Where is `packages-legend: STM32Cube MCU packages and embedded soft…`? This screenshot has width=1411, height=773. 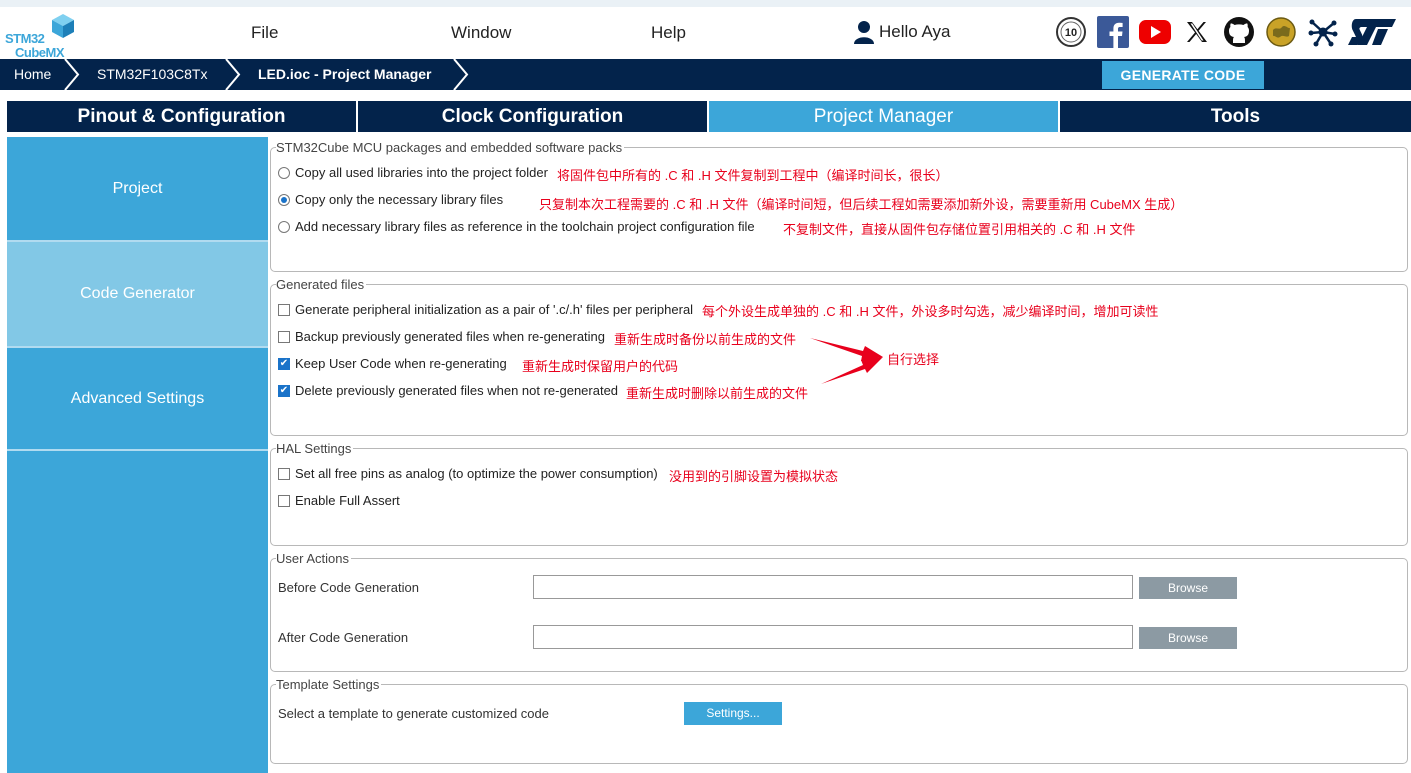 packages-legend: STM32Cube MCU packages and embedded soft… is located at coordinates (450, 147).